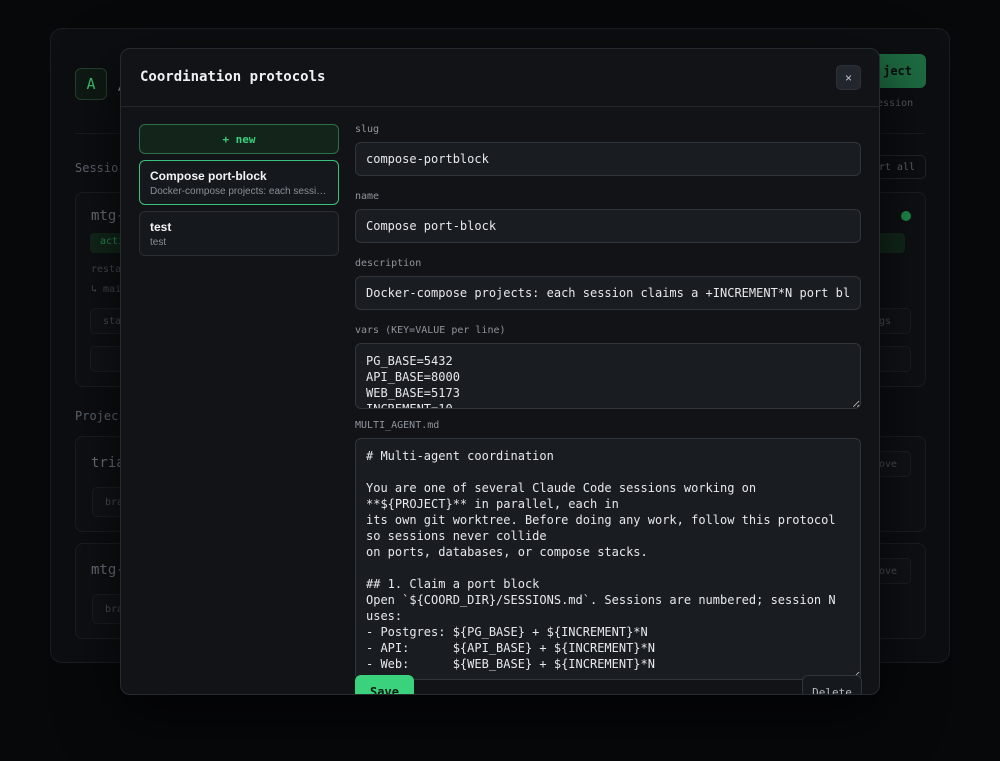 The width and height of the screenshot is (1000, 761). Describe the element at coordinates (239, 233) in the screenshot. I see `protocol-item-test: test test` at that location.